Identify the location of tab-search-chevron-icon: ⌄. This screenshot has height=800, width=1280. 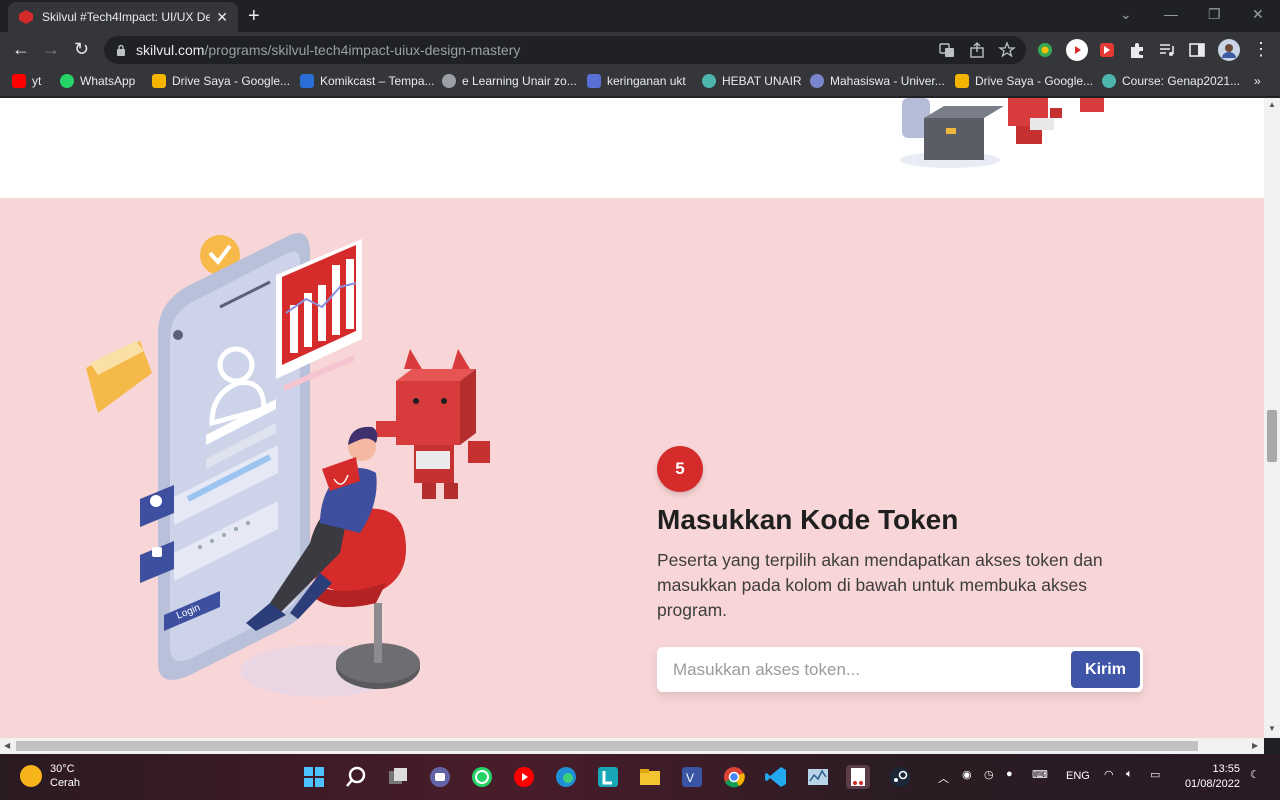
(1126, 14).